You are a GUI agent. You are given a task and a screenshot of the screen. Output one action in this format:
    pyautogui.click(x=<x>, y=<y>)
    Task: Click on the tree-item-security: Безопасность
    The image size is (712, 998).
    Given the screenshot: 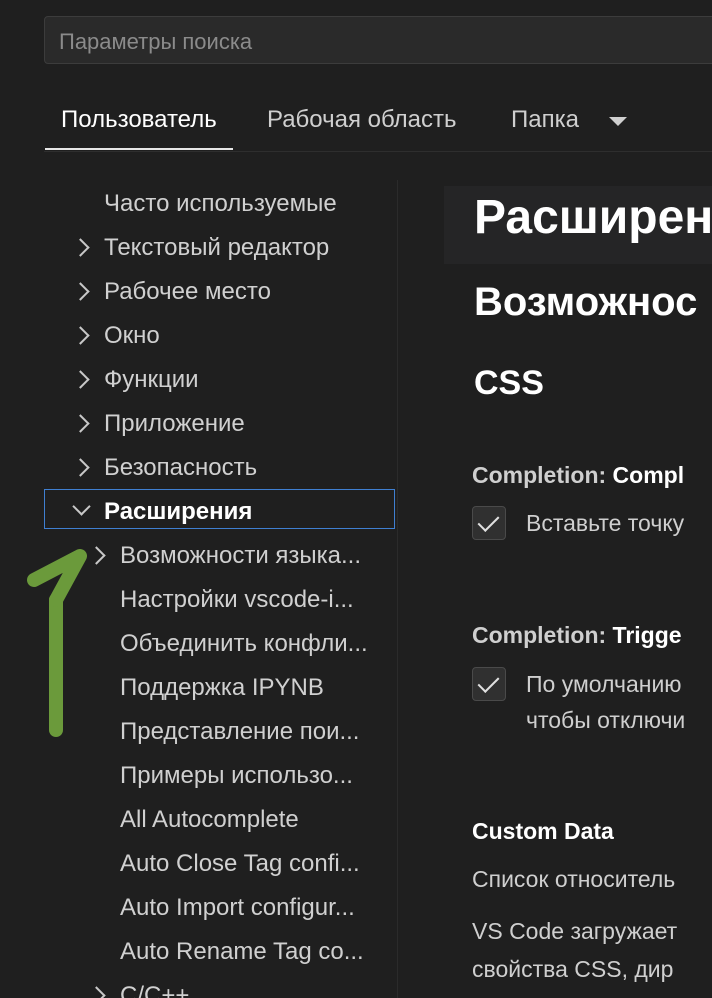 What is the action you would take?
    pyautogui.click(x=180, y=468)
    